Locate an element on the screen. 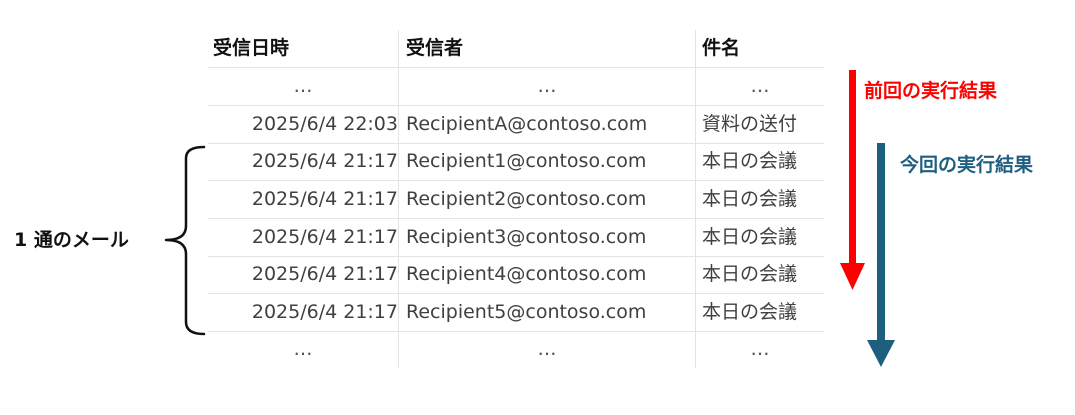  previous-run-arrow-shaft is located at coordinates (852, 167).